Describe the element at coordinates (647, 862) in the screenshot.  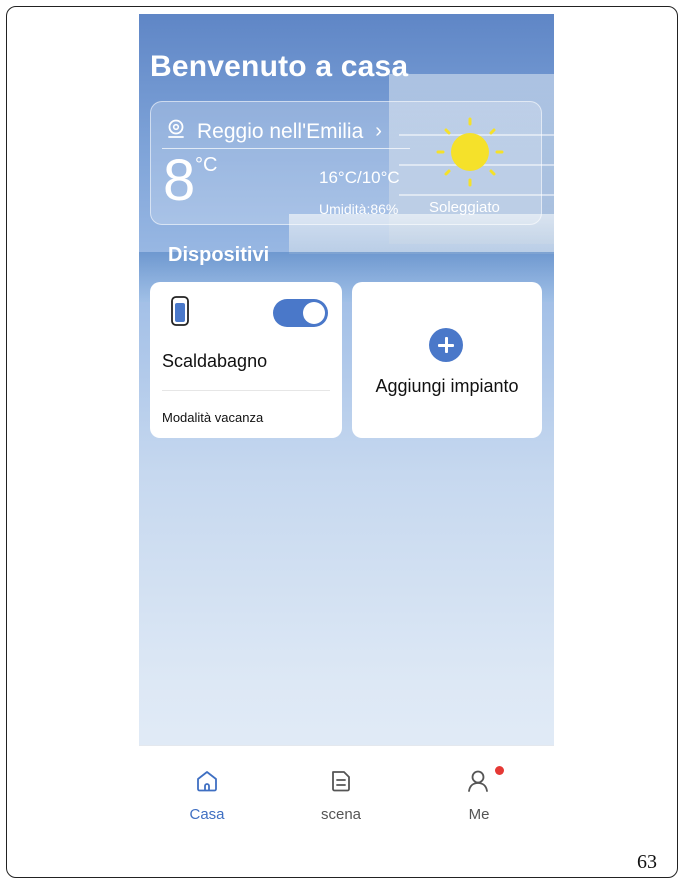
I see `page-number: 63` at that location.